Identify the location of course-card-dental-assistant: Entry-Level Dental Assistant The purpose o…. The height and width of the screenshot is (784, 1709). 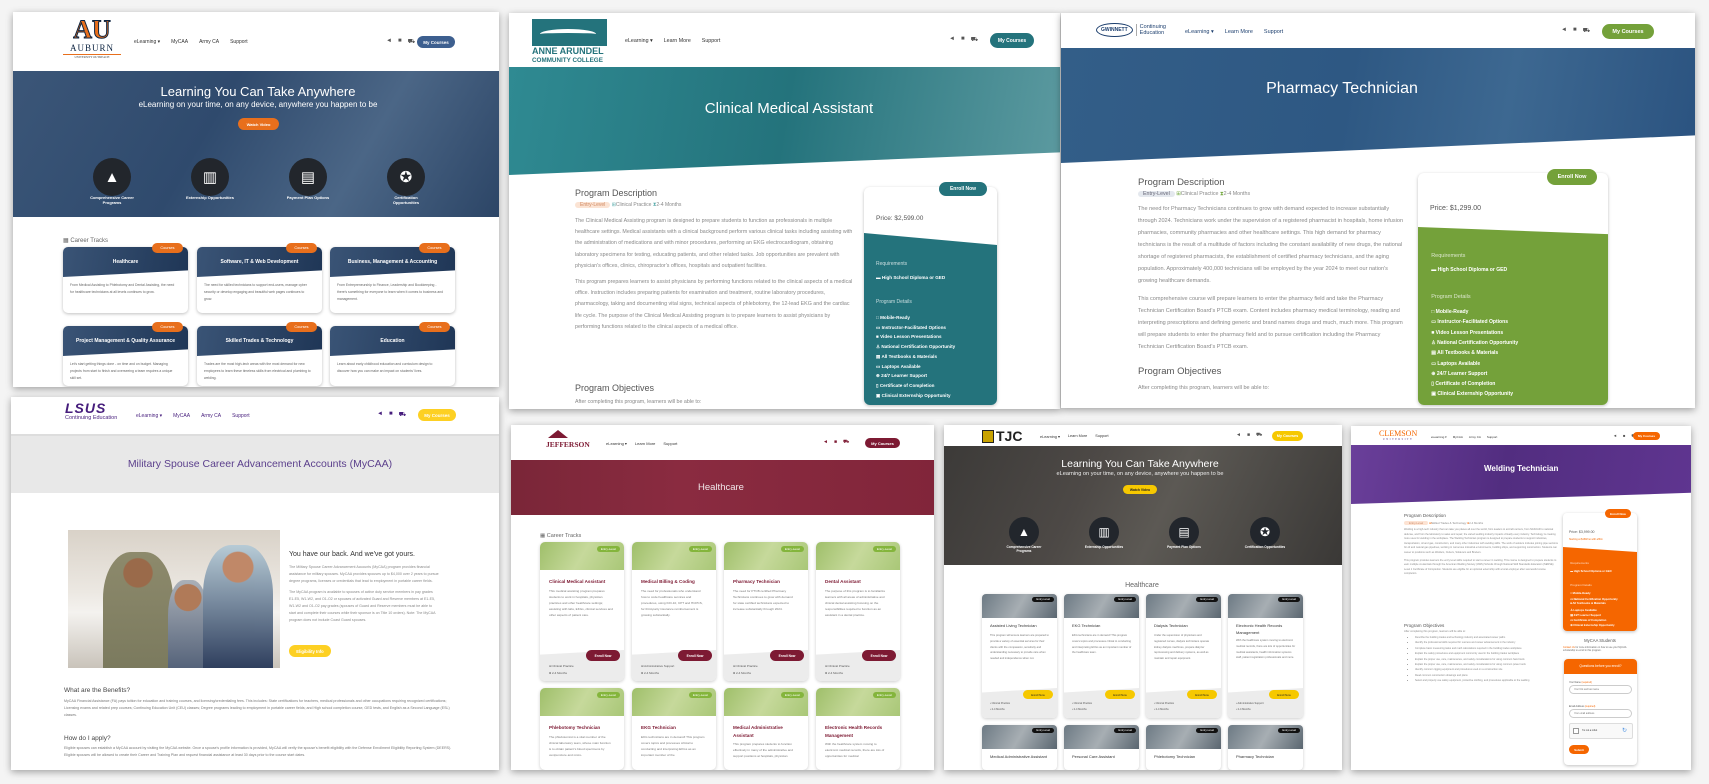
(858, 611).